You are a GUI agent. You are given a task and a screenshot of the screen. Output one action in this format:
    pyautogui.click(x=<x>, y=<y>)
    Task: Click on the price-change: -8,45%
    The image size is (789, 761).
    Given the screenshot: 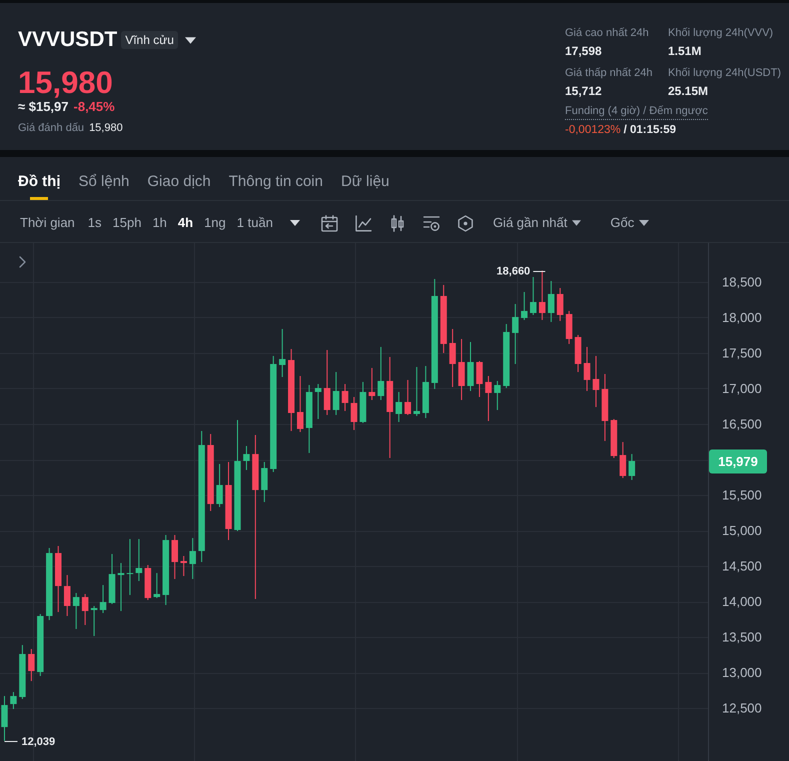 What is the action you would take?
    pyautogui.click(x=94, y=107)
    